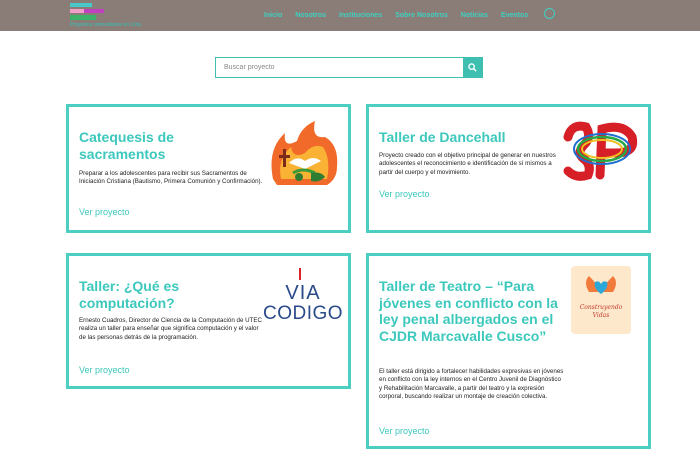  I want to click on search-input, so click(339, 67).